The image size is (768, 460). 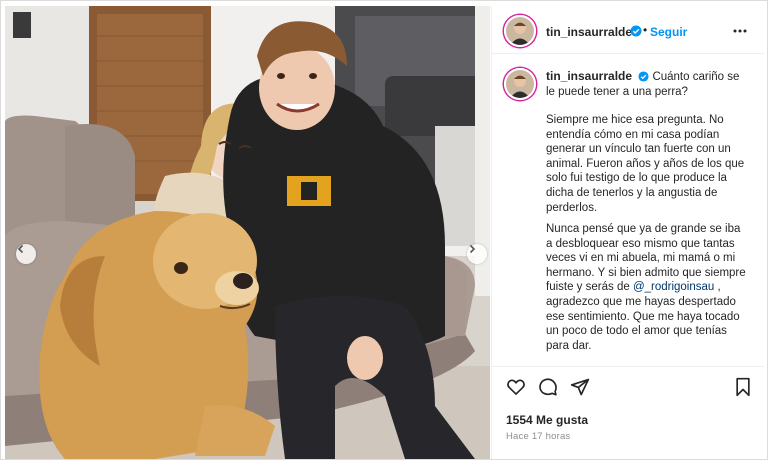 I want to click on more-options-icon, so click(x=740, y=31).